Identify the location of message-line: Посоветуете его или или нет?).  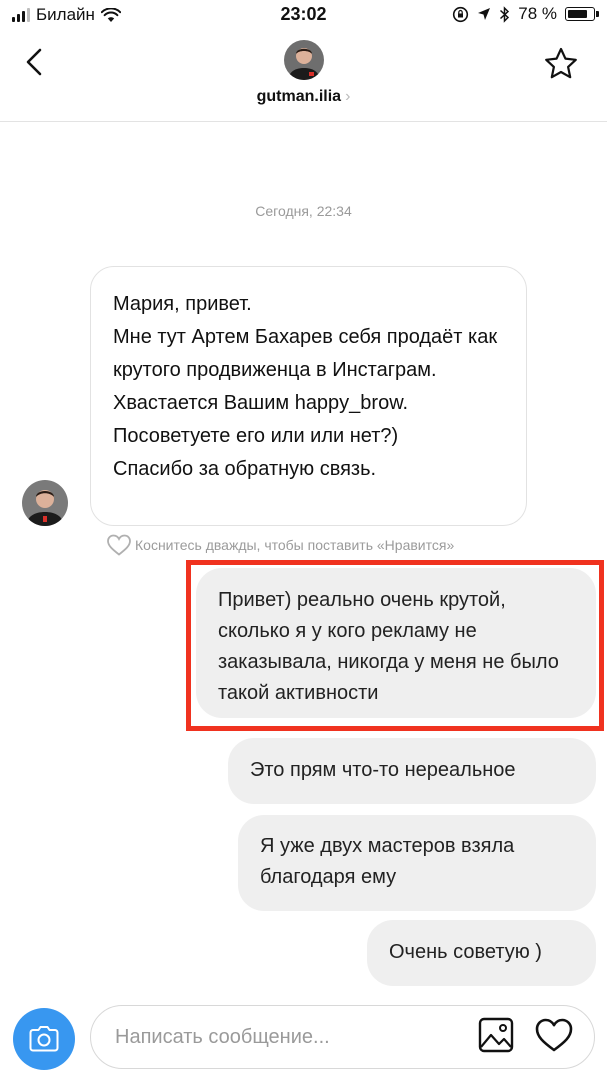
(256, 436).